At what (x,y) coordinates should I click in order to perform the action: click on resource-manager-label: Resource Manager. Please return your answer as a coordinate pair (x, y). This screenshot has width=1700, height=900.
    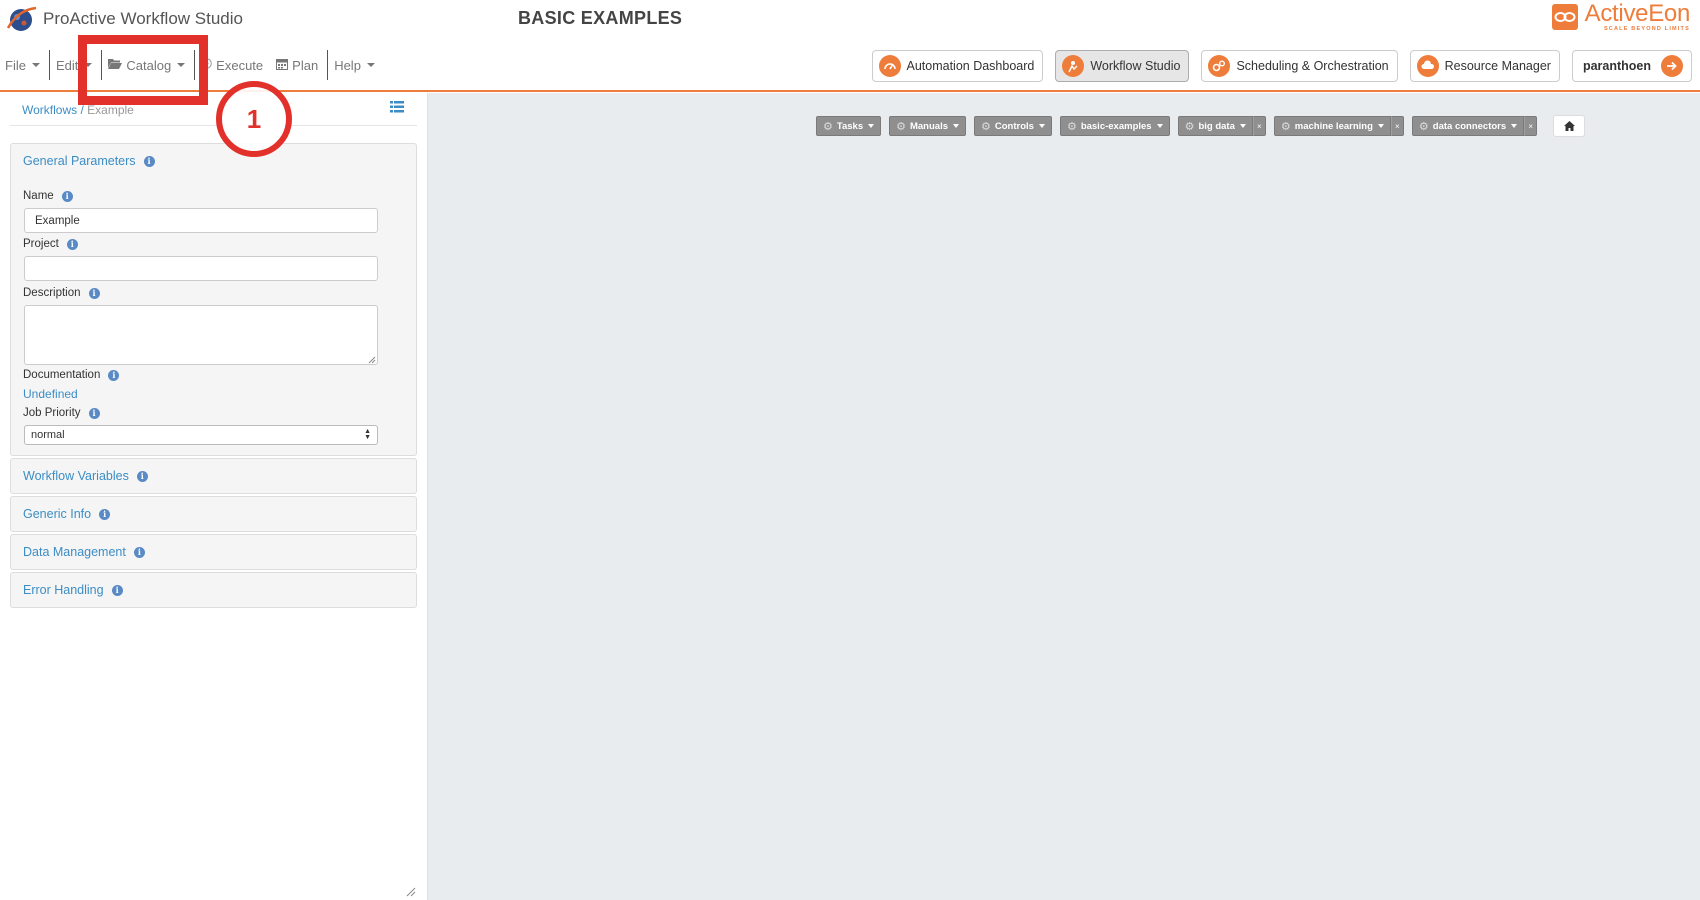
    Looking at the image, I should click on (1497, 66).